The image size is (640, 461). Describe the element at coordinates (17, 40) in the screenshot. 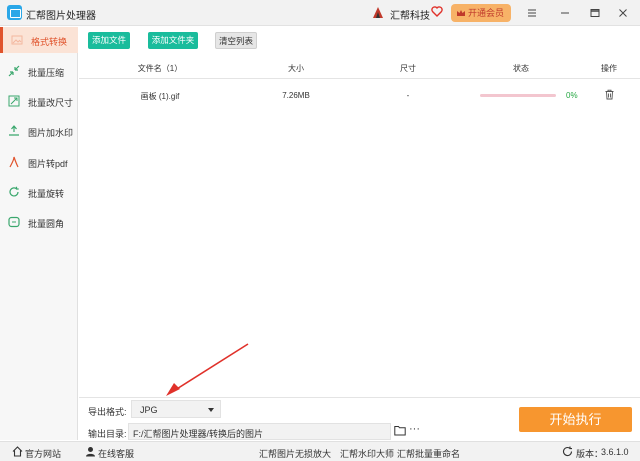

I see `image-convert-icon` at that location.